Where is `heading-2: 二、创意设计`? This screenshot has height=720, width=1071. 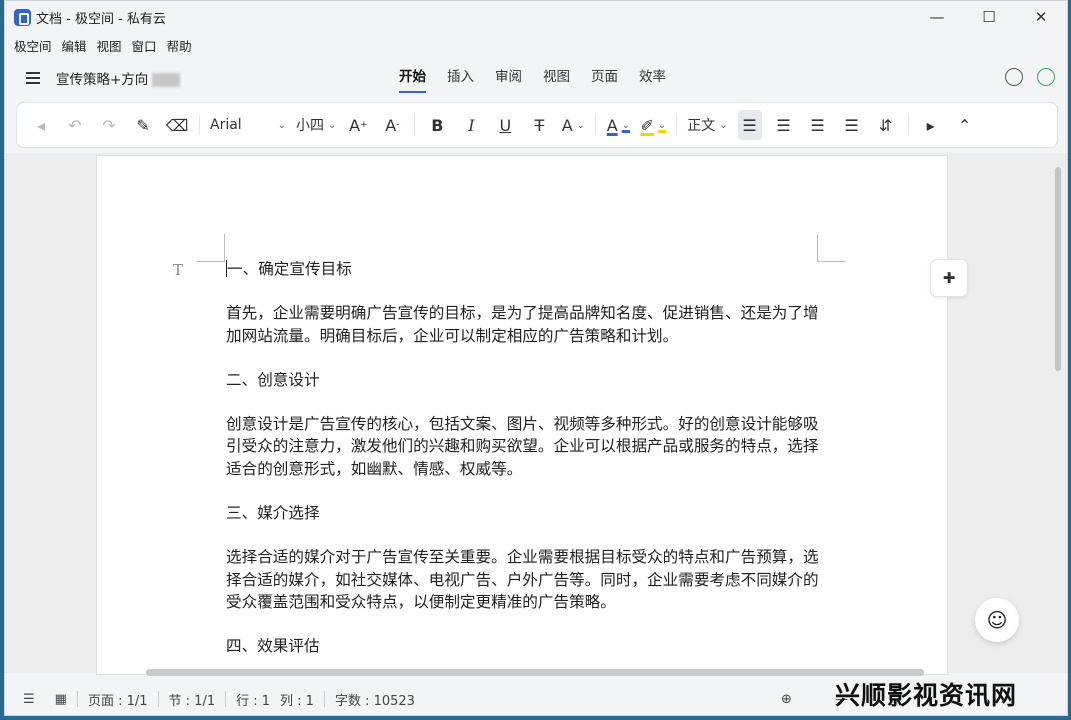 heading-2: 二、创意设计 is located at coordinates (273, 379).